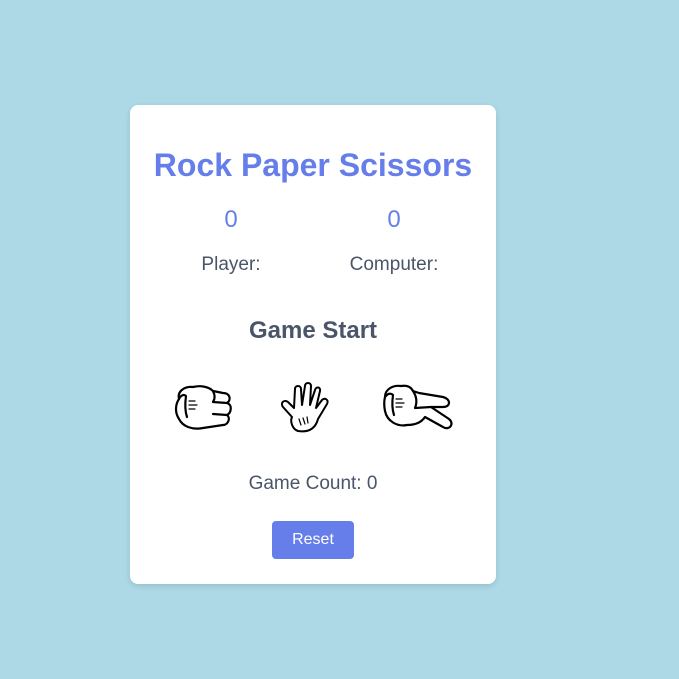 The image size is (679, 679). What do you see at coordinates (313, 540) in the screenshot?
I see `reset-button: Reset` at bounding box center [313, 540].